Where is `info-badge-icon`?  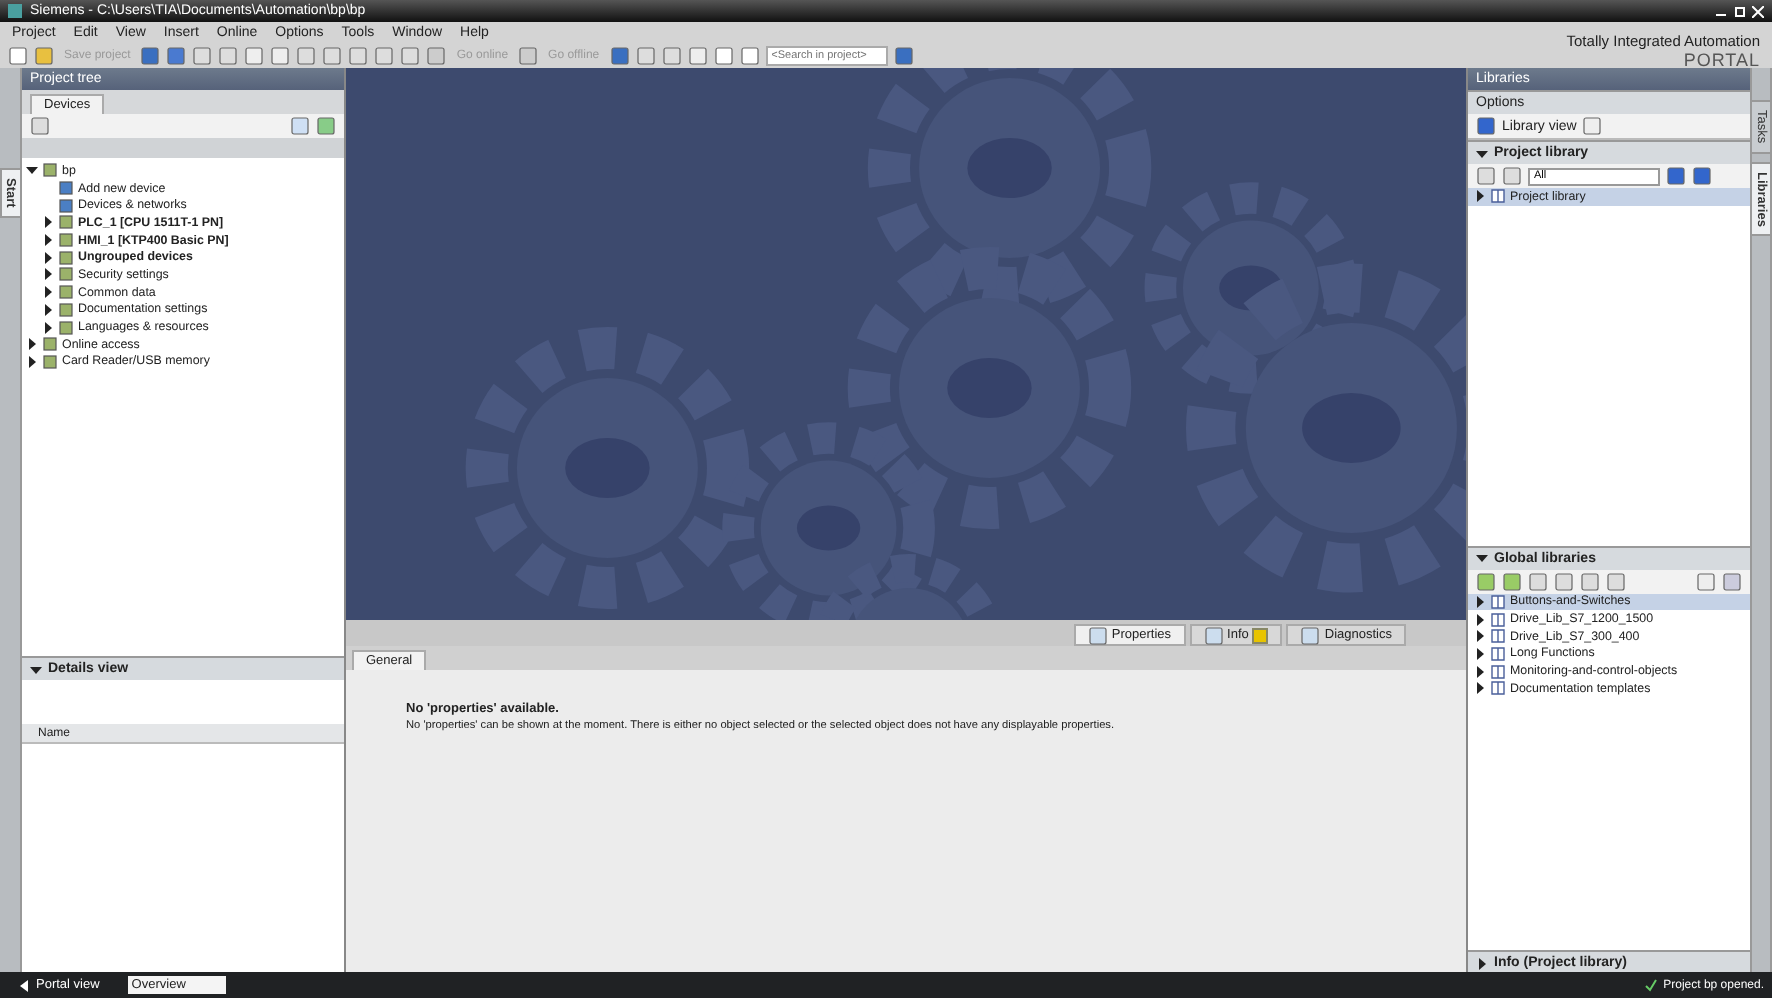 info-badge-icon is located at coordinates (1260, 635).